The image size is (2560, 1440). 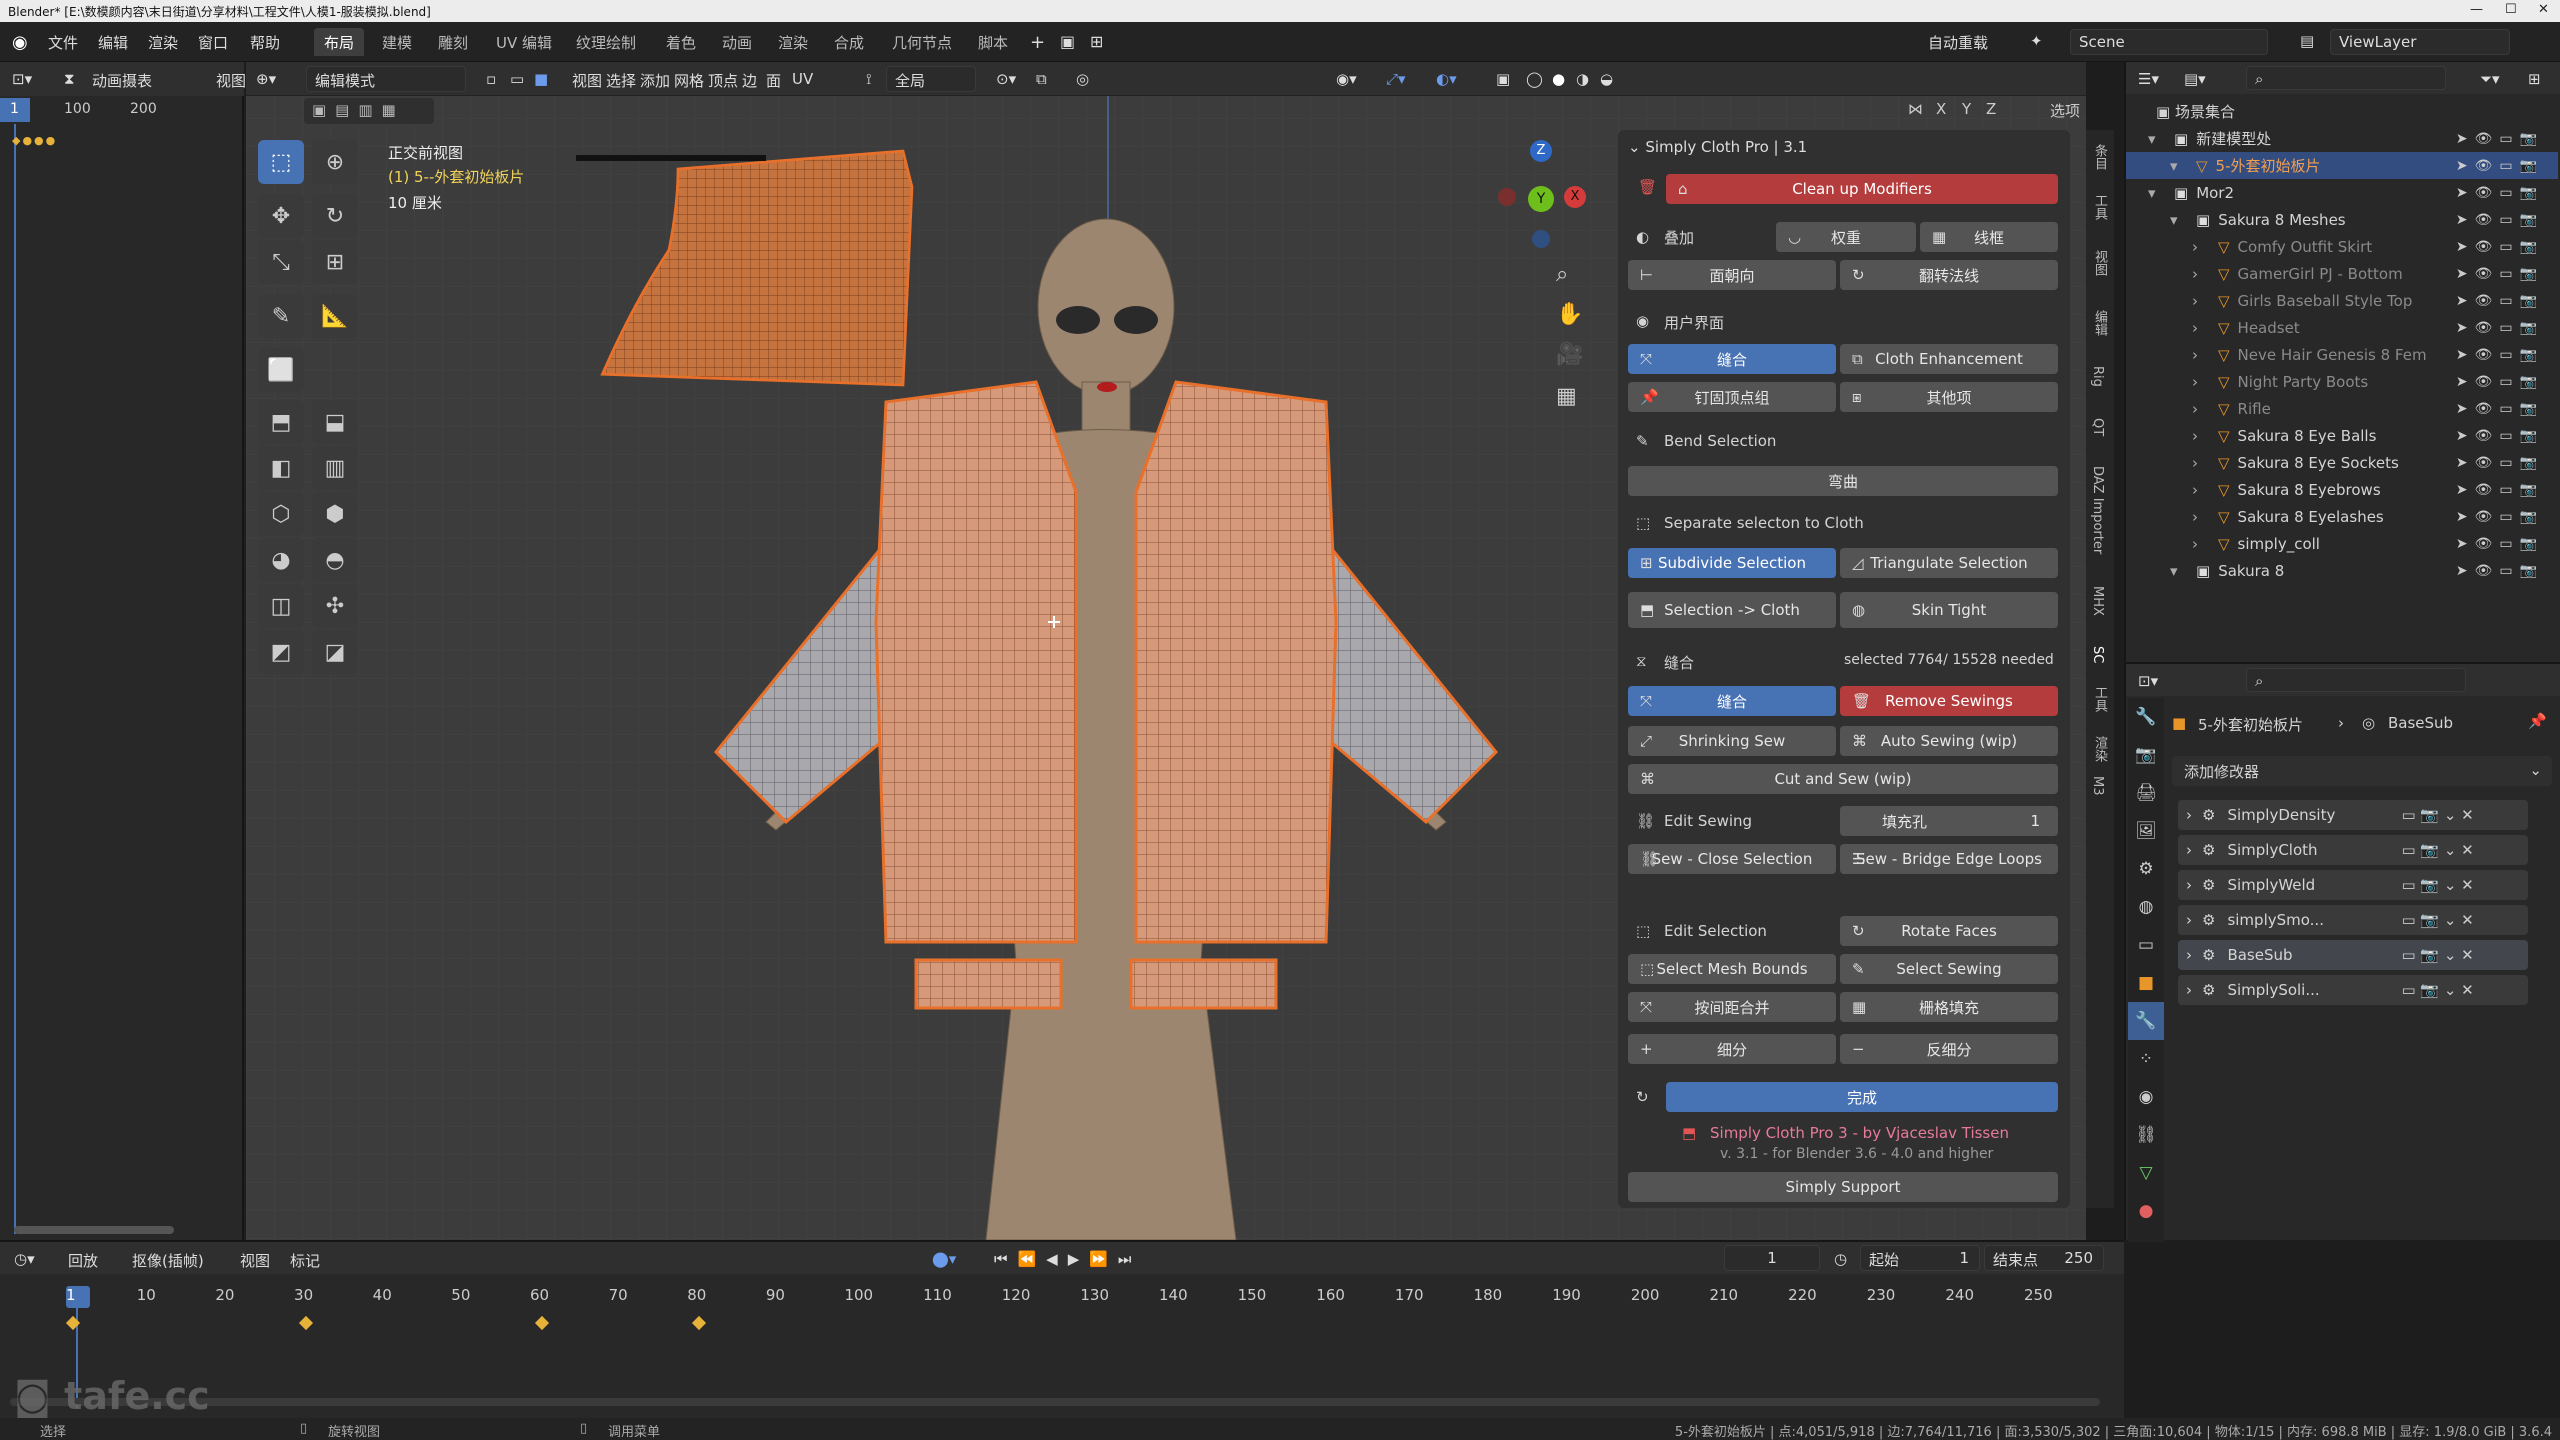 I want to click on selection-mode-buttons: ▣▤▥▦, so click(x=369, y=111).